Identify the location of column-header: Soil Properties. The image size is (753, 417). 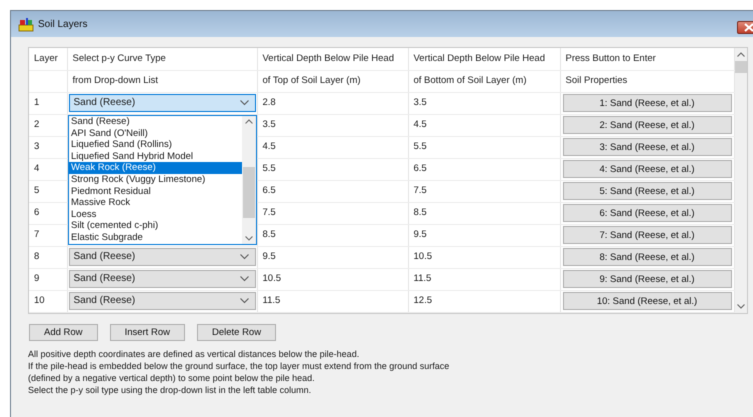
(597, 80).